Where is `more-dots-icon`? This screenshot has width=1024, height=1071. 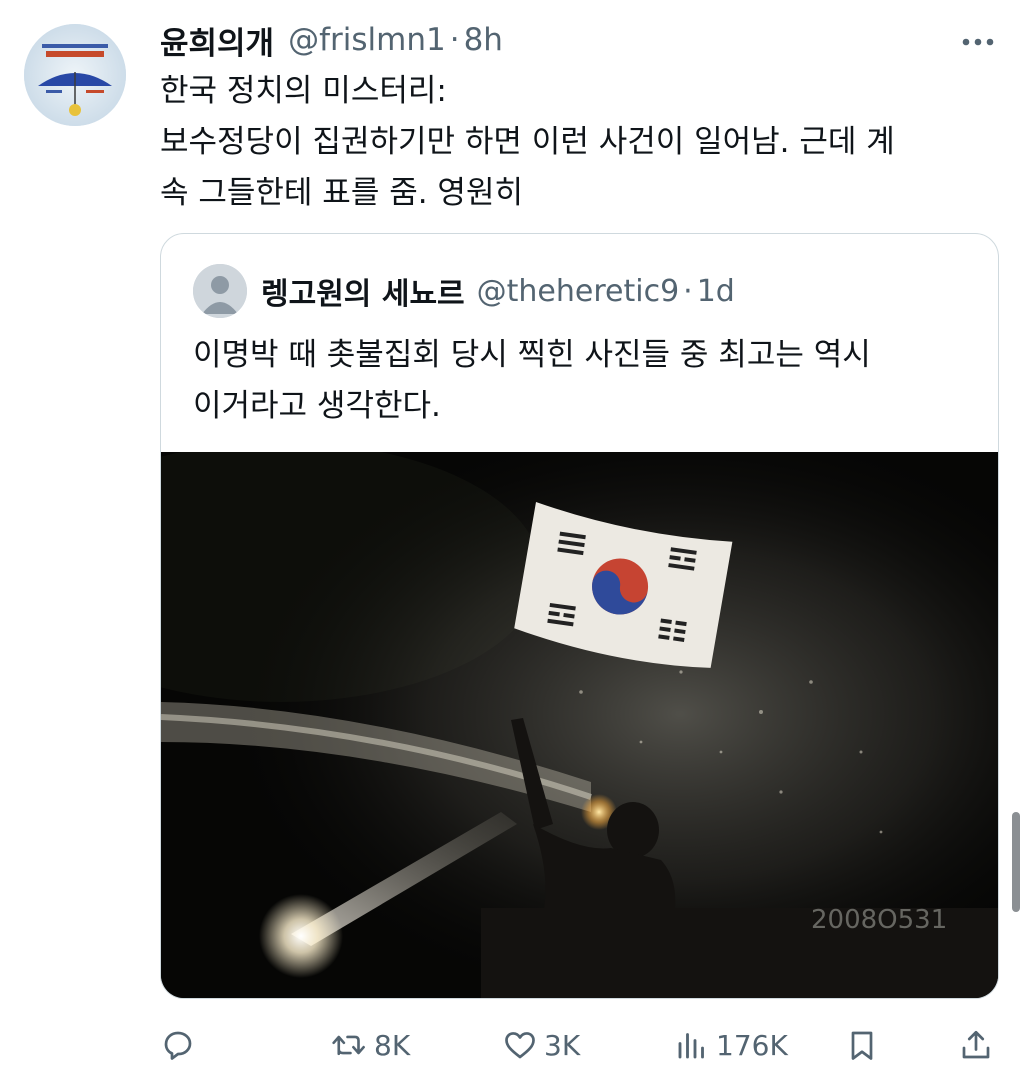 more-dots-icon is located at coordinates (978, 42).